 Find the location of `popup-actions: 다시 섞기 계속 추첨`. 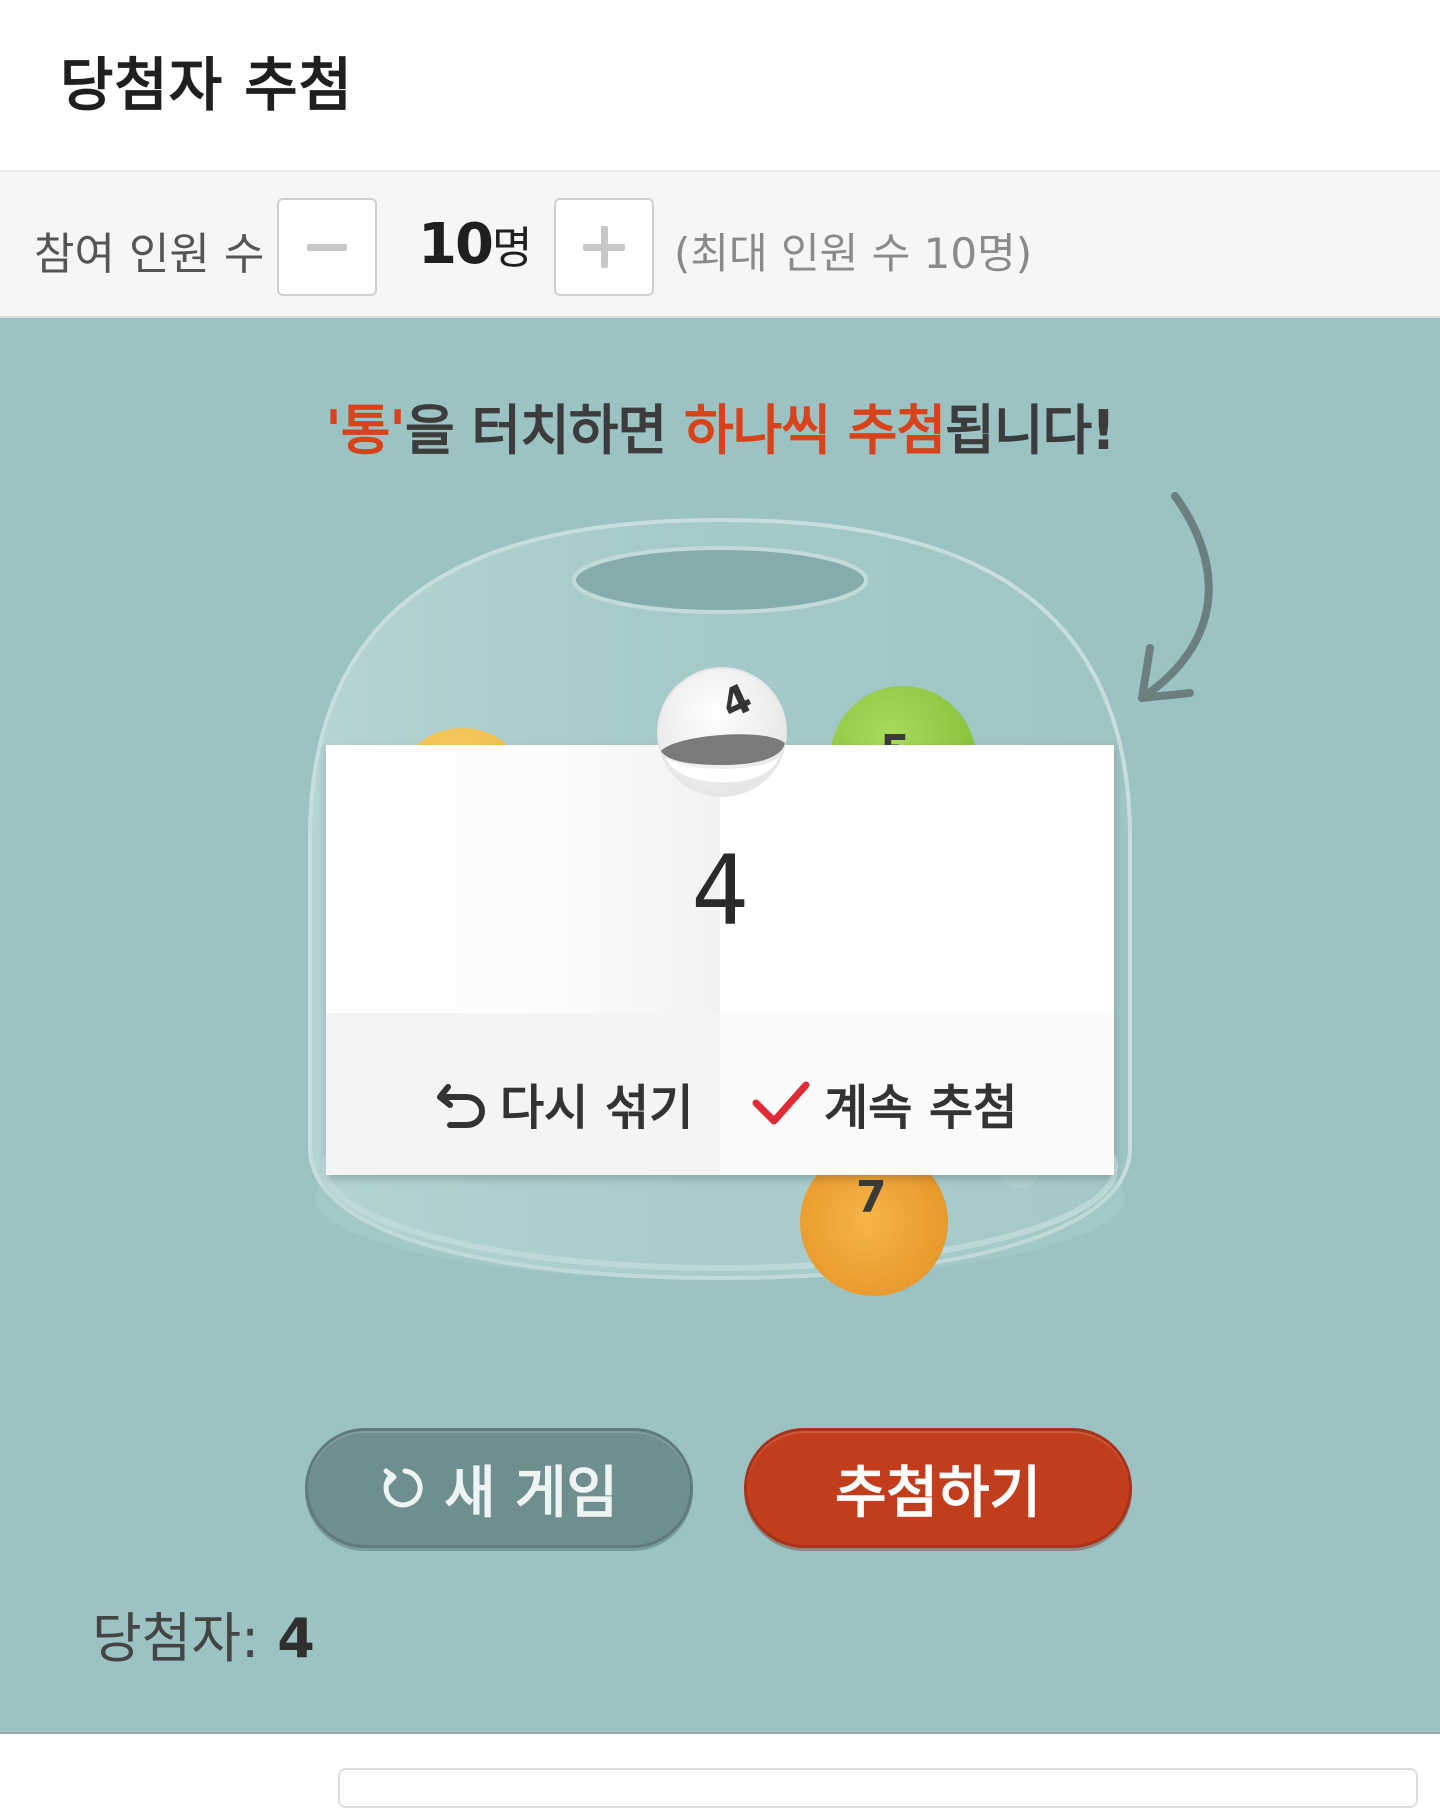

popup-actions: 다시 섞기 계속 추첨 is located at coordinates (720, 1094).